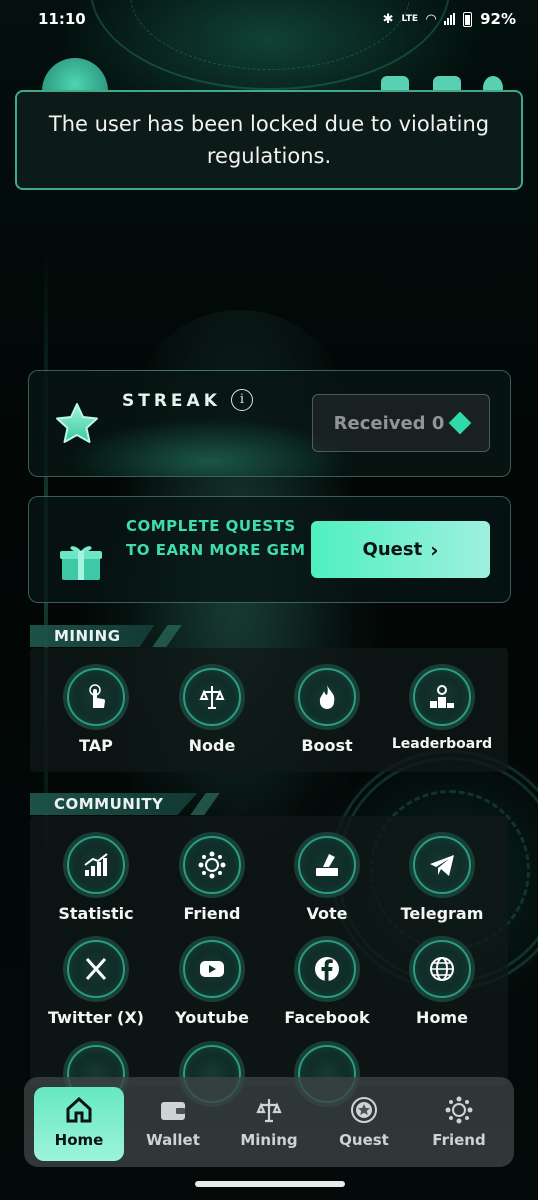 This screenshot has width=538, height=1200. Describe the element at coordinates (212, 1017) in the screenshot. I see `community-youtube-label: Youtube` at that location.